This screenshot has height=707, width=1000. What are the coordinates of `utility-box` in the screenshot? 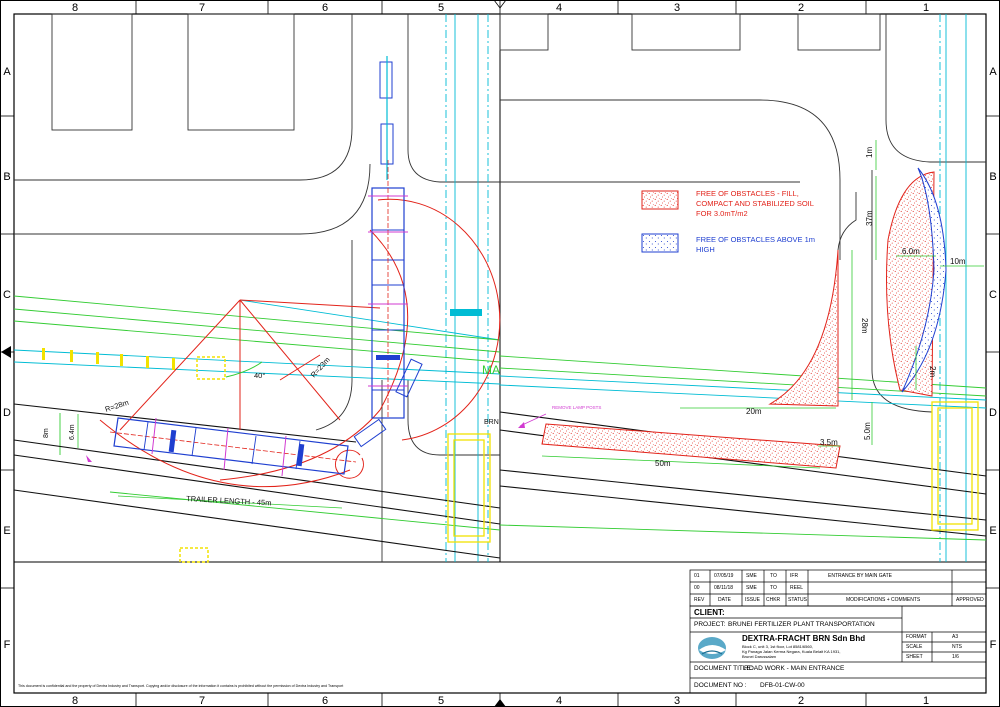 It's located at (466, 312).